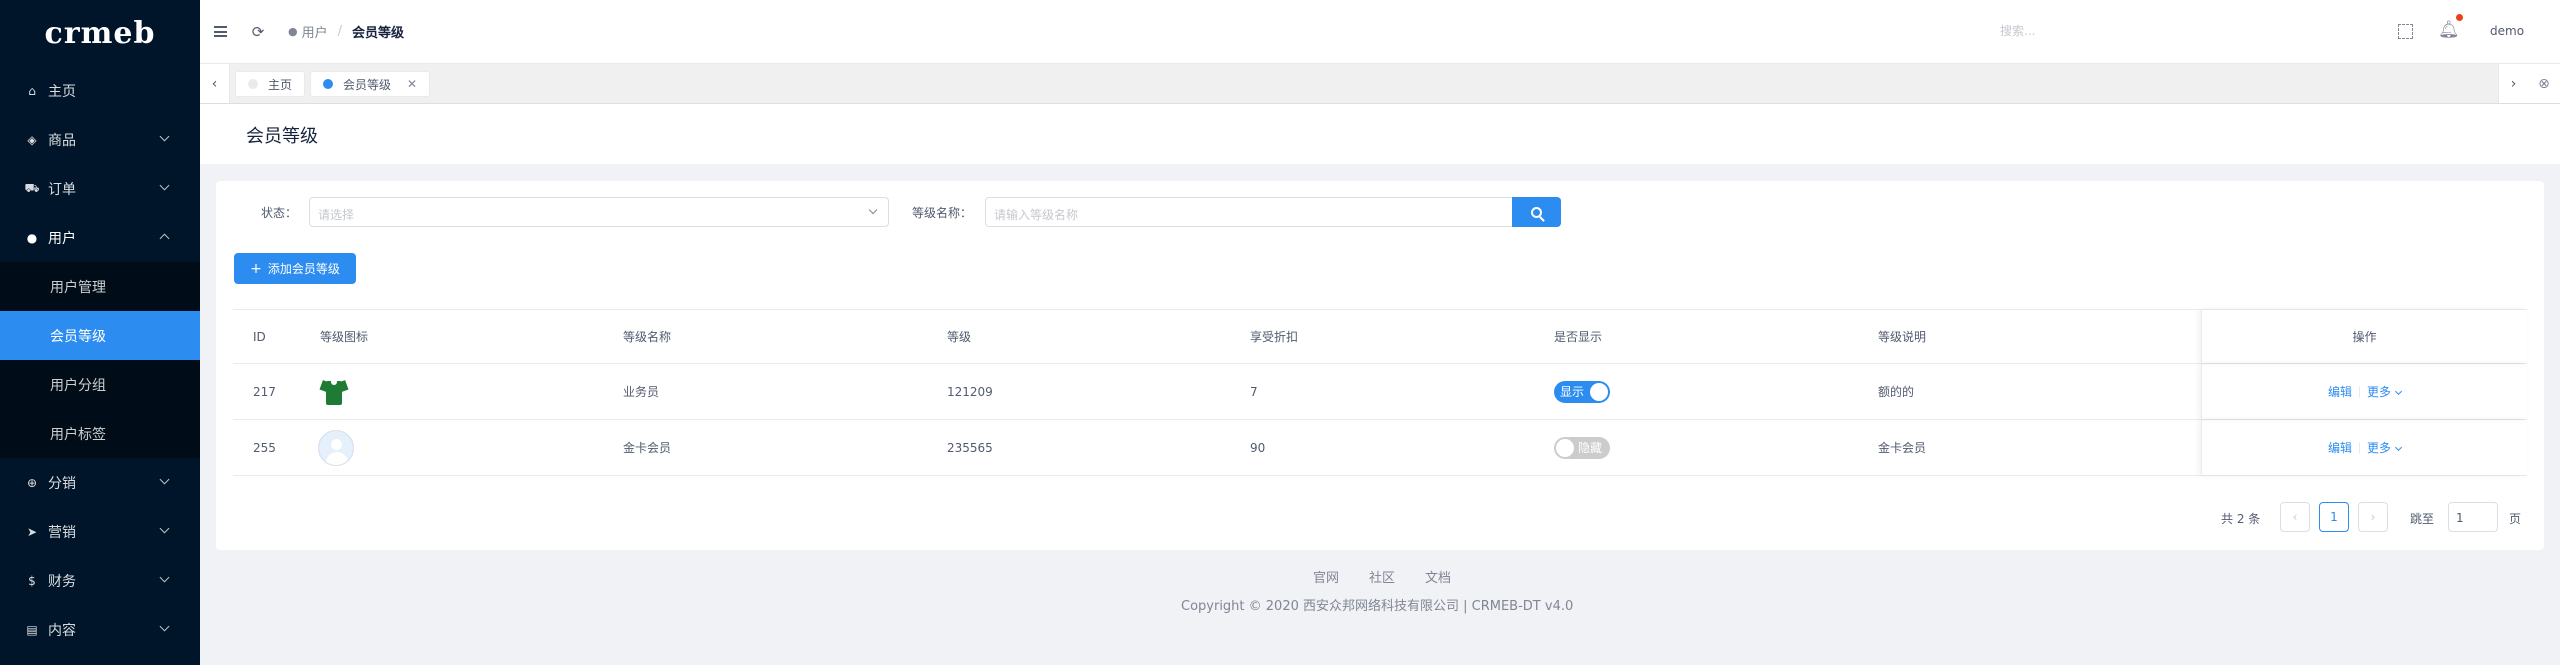  What do you see at coordinates (215, 83) in the screenshot?
I see `tabs-scroll-left-button: ‹` at bounding box center [215, 83].